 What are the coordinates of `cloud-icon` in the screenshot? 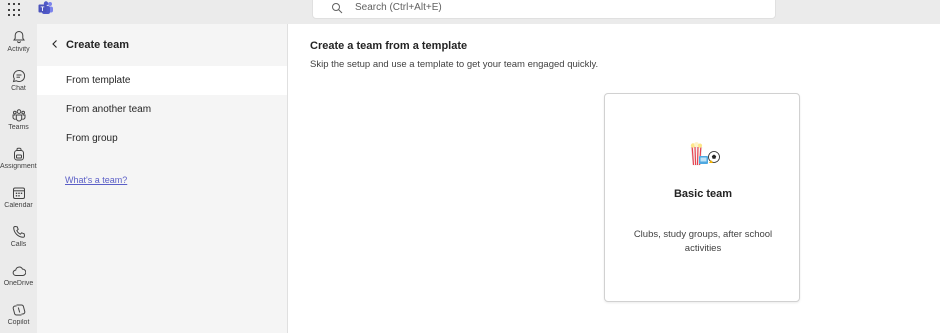 It's located at (19, 271).